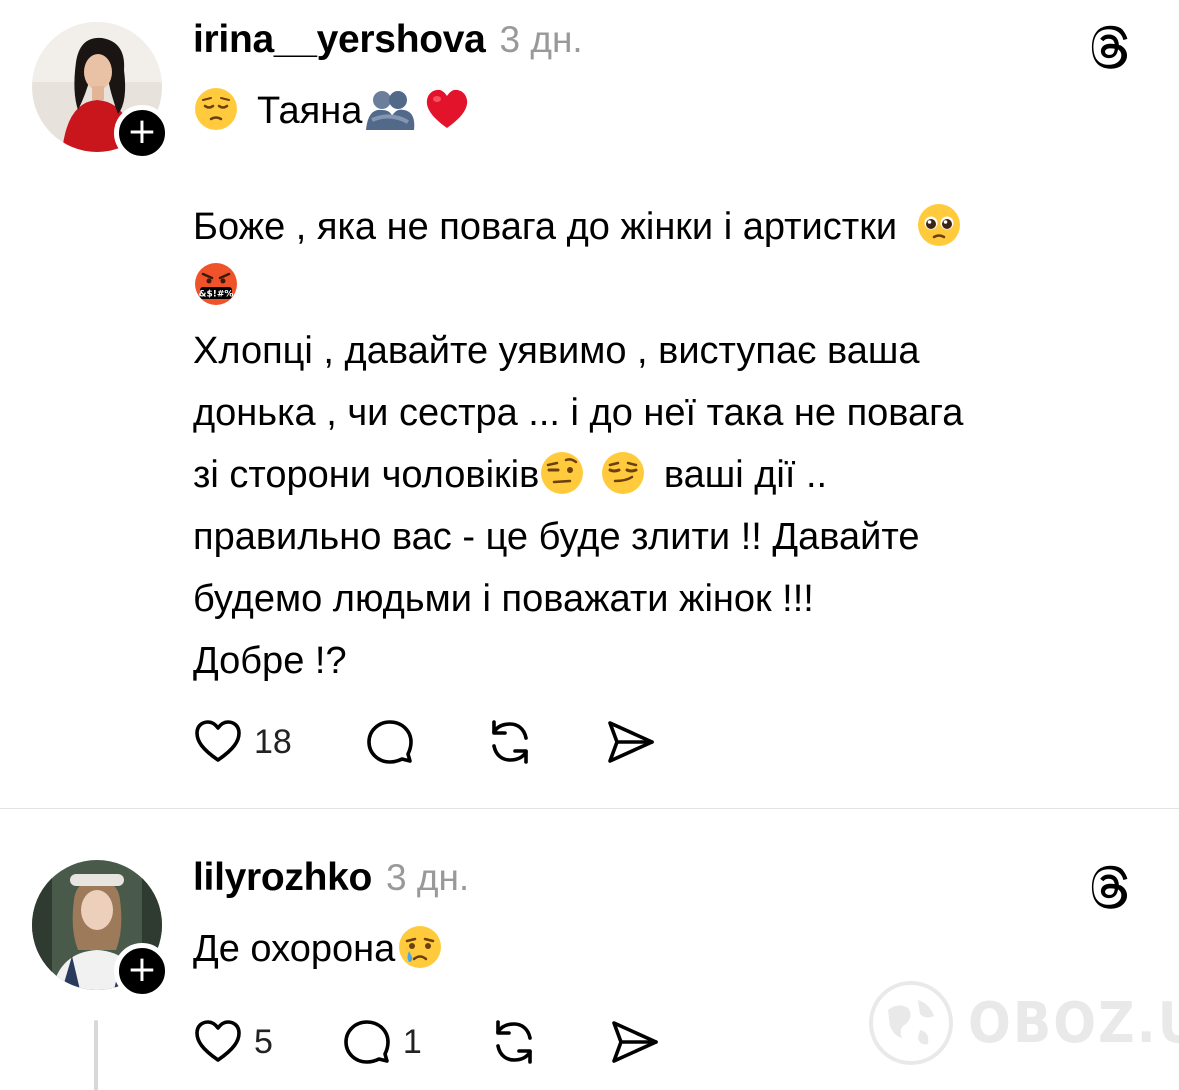 This screenshot has height=1090, width=1179. I want to click on like-button: 5, so click(231, 1042).